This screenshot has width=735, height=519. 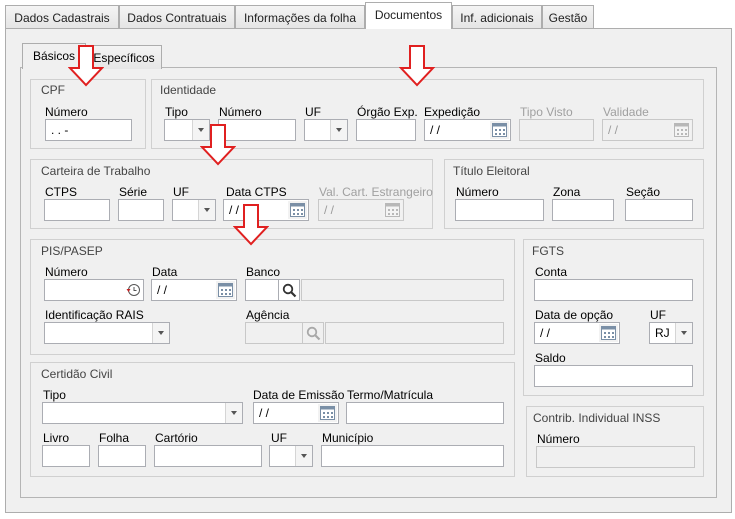 I want to click on ctps-input, so click(x=77, y=210).